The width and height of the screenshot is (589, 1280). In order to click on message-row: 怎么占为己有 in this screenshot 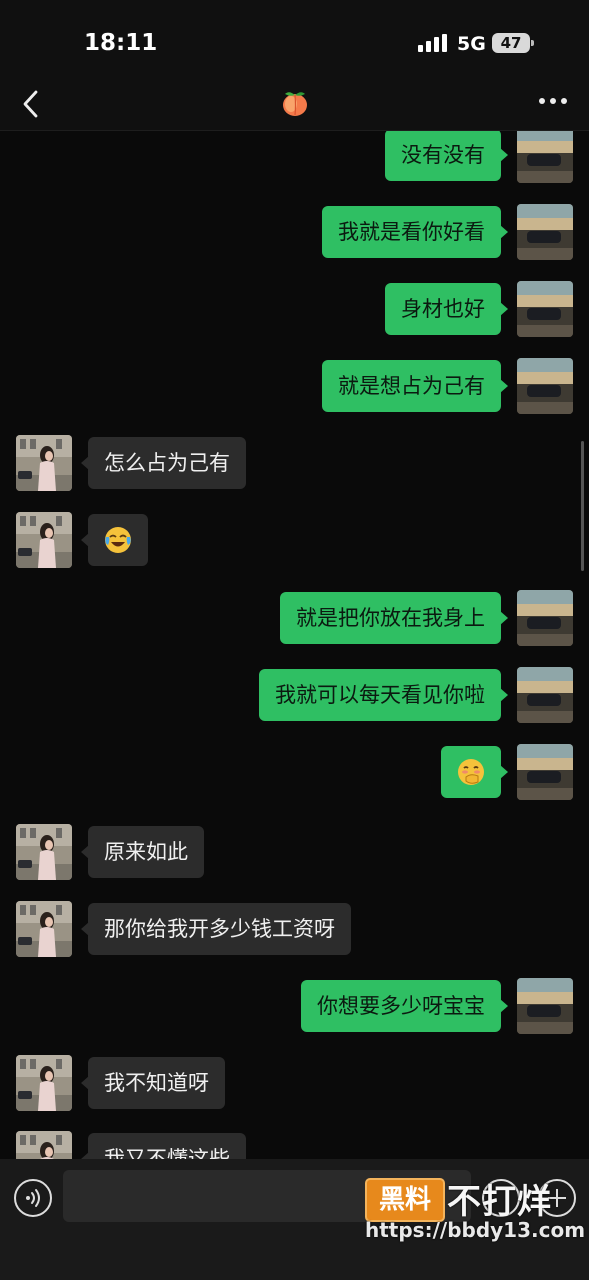, I will do `click(294, 465)`.